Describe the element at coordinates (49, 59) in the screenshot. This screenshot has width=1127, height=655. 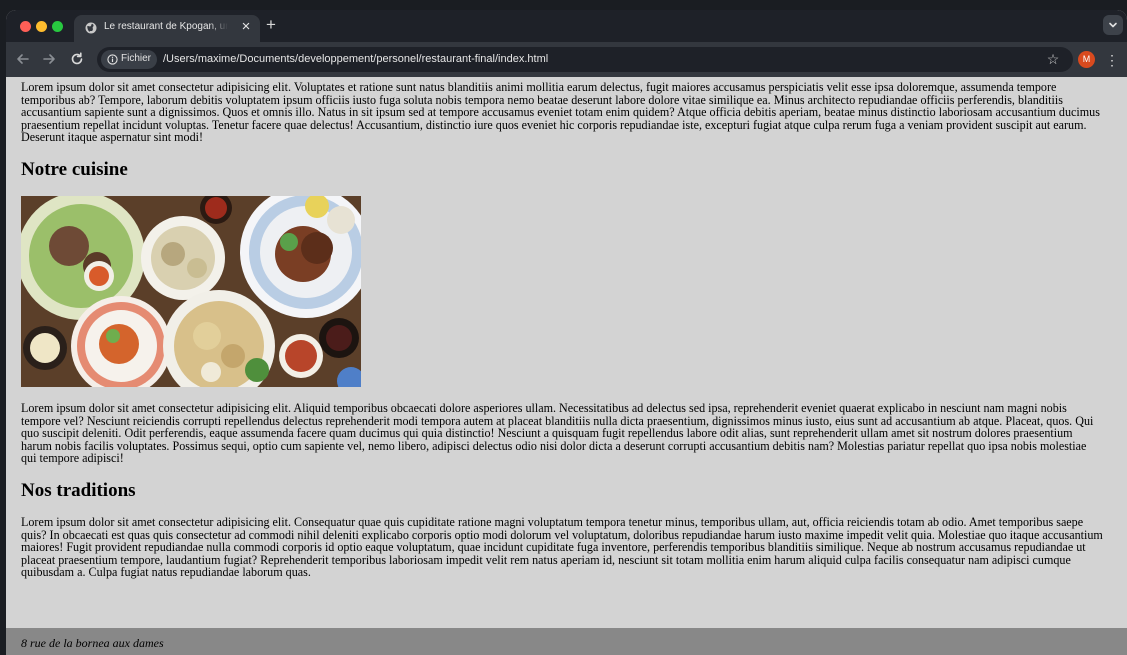
I see `forward-arrow-icon` at that location.